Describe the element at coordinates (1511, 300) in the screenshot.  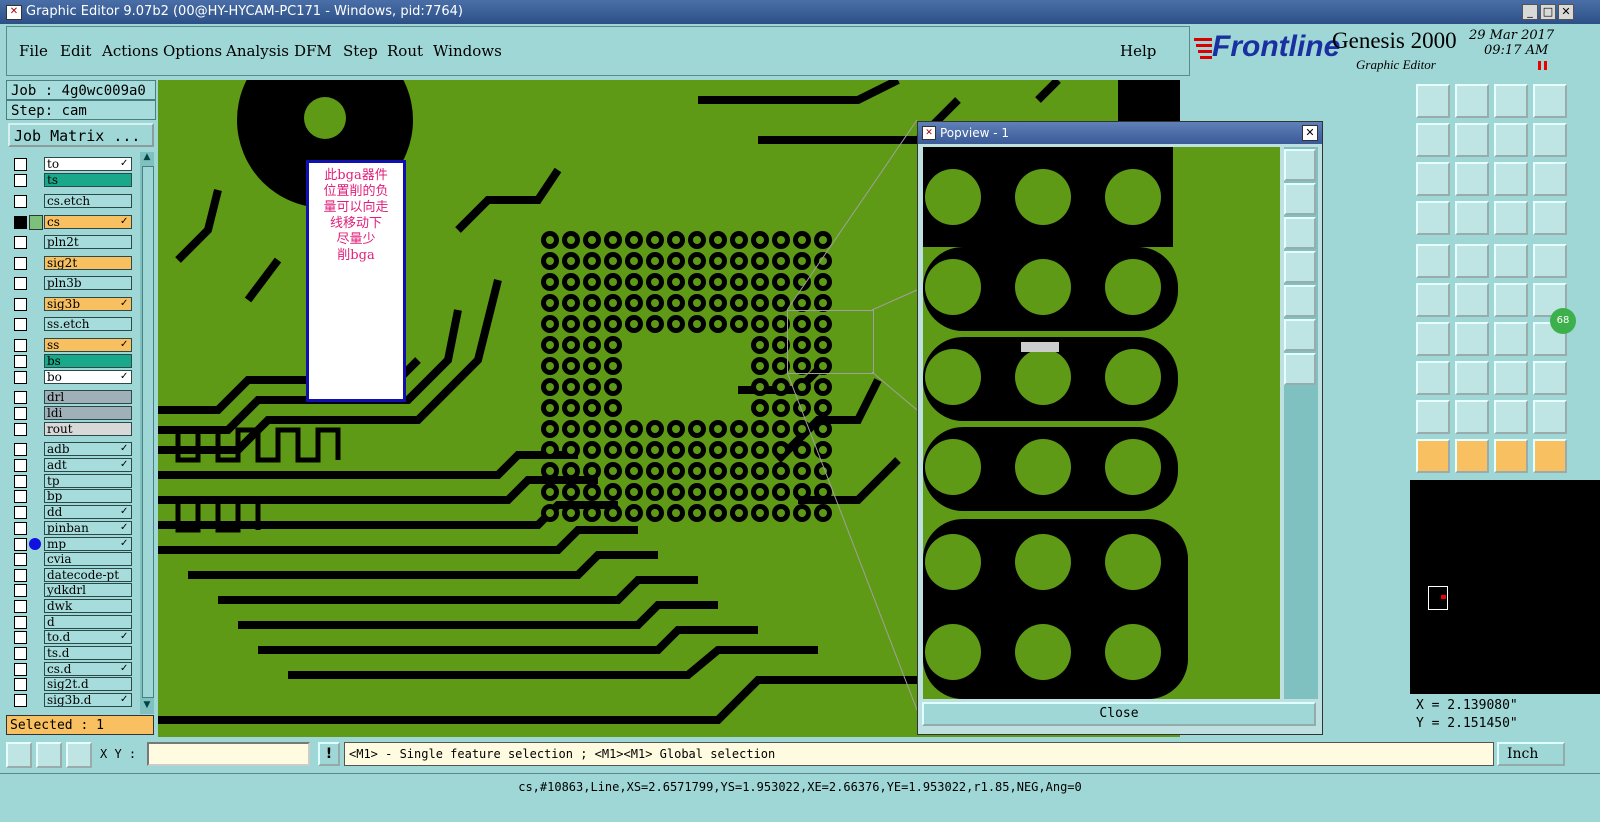
I see `arrow-icon` at that location.